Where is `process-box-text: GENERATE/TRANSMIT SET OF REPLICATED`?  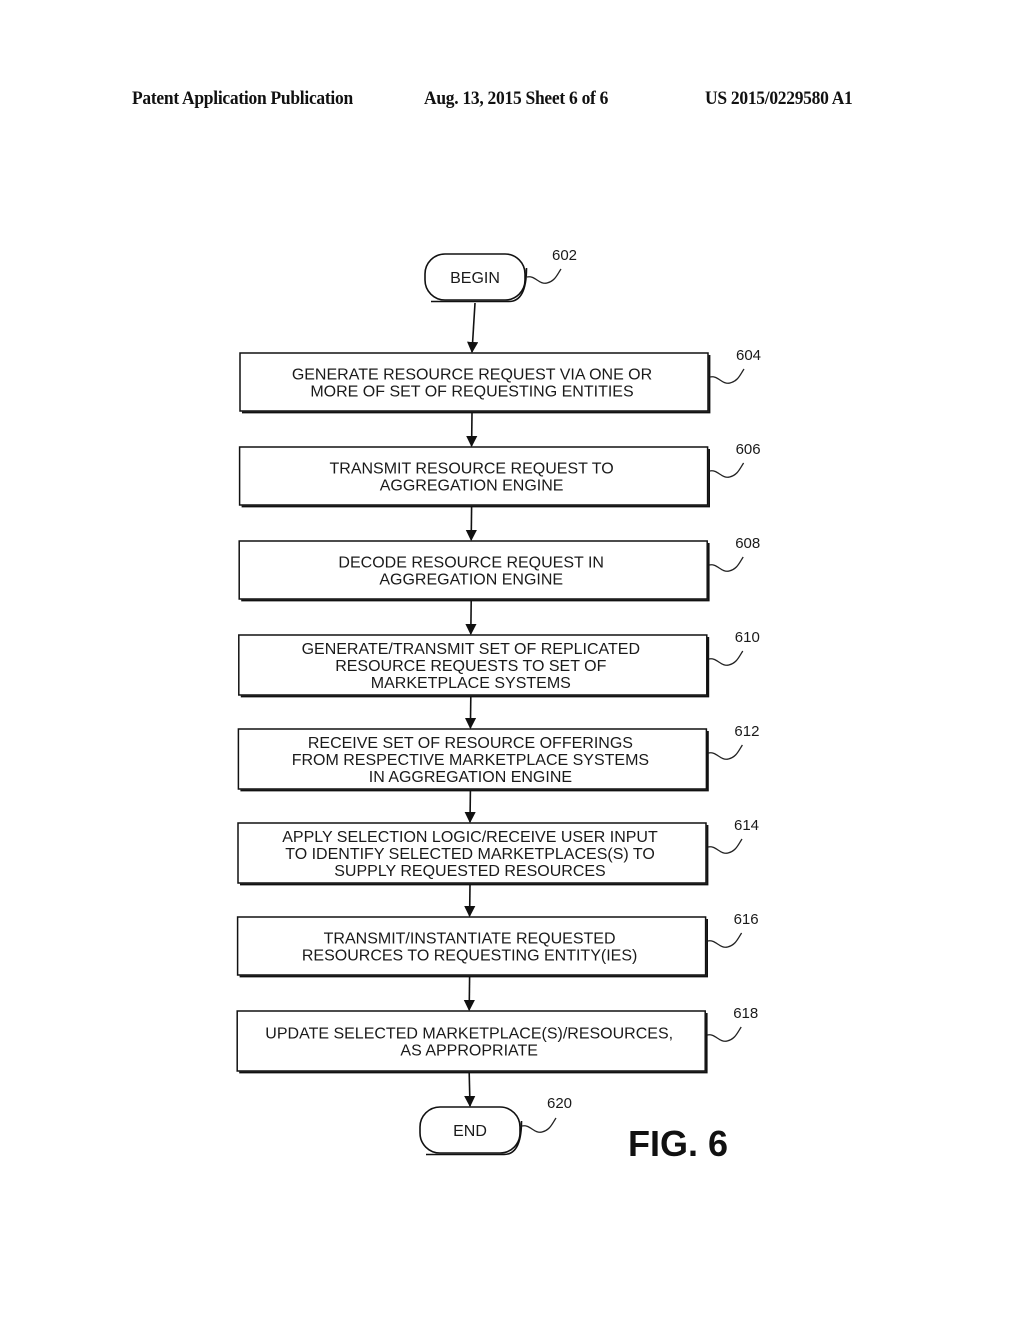 process-box-text: GENERATE/TRANSMIT SET OF REPLICATED is located at coordinates (471, 649).